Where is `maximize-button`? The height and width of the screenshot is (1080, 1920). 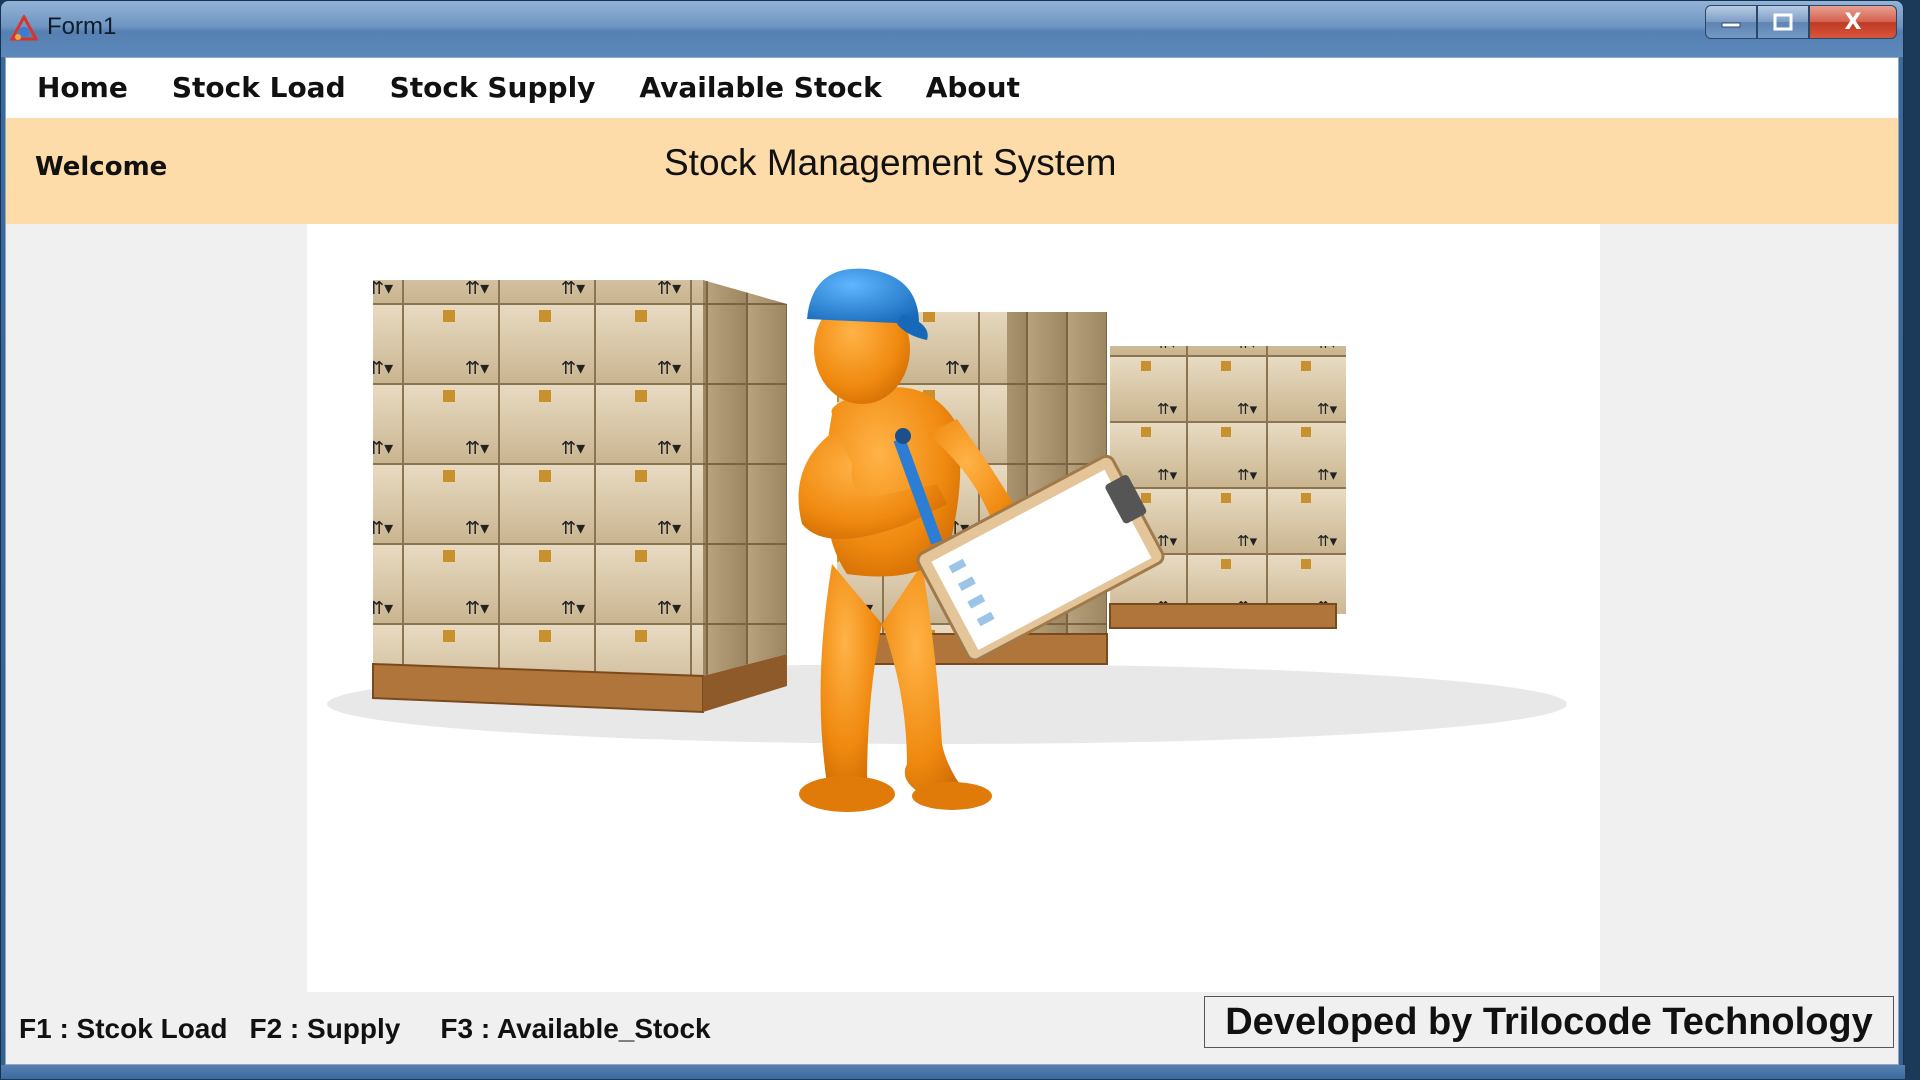 maximize-button is located at coordinates (1783, 22).